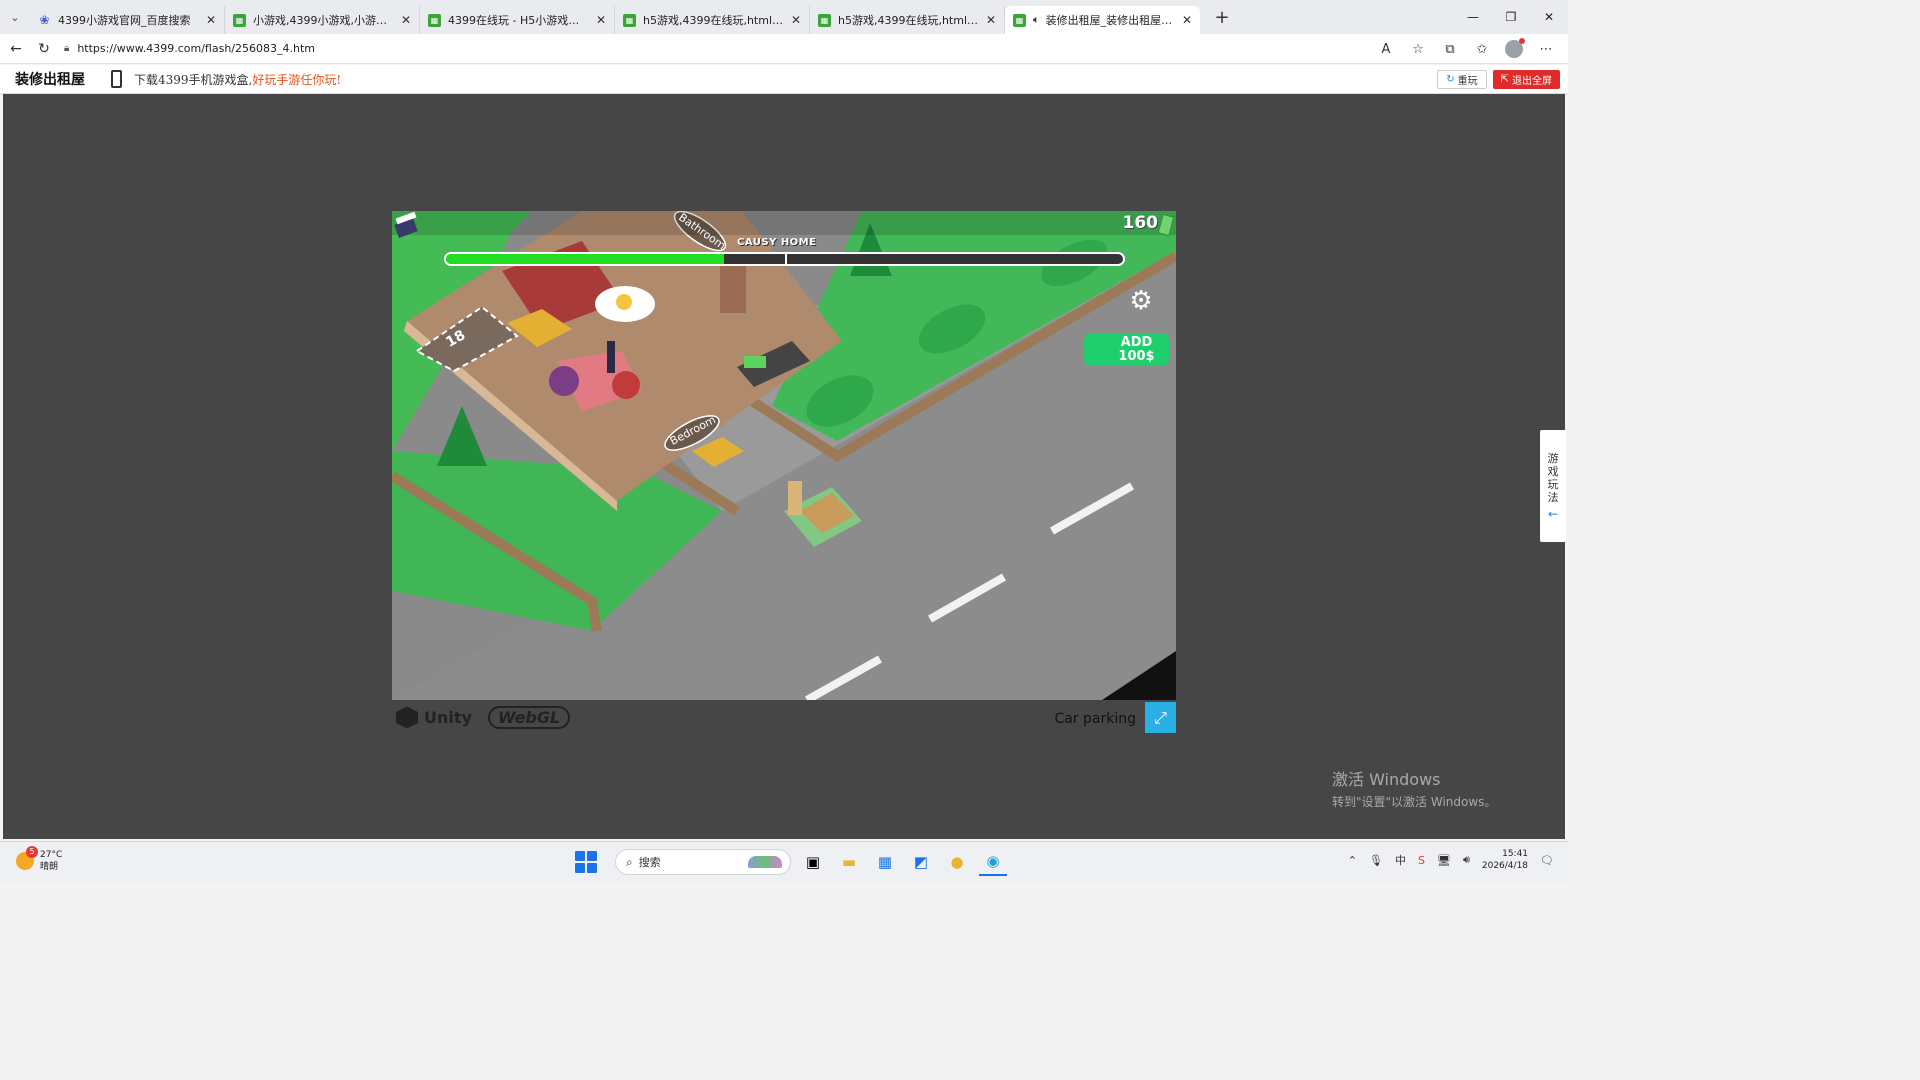 The height and width of the screenshot is (1080, 1920). Describe the element at coordinates (1532, 81) in the screenshot. I see `exit-fullscreen-label: 退出全屏` at that location.